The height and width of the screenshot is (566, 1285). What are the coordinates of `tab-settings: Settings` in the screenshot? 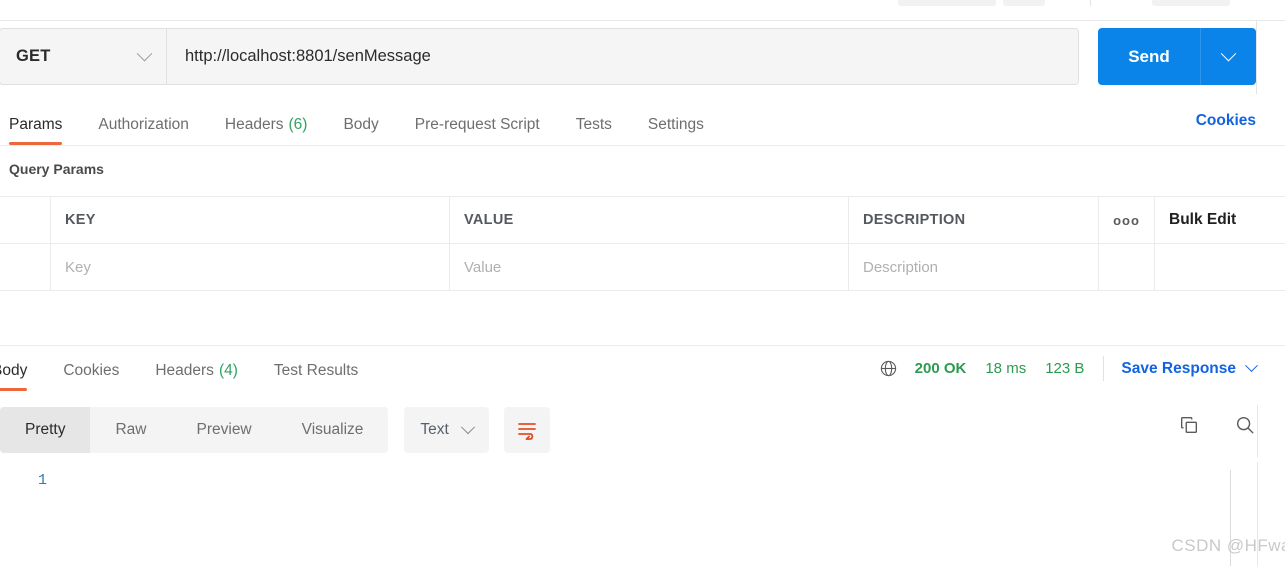 It's located at (676, 124).